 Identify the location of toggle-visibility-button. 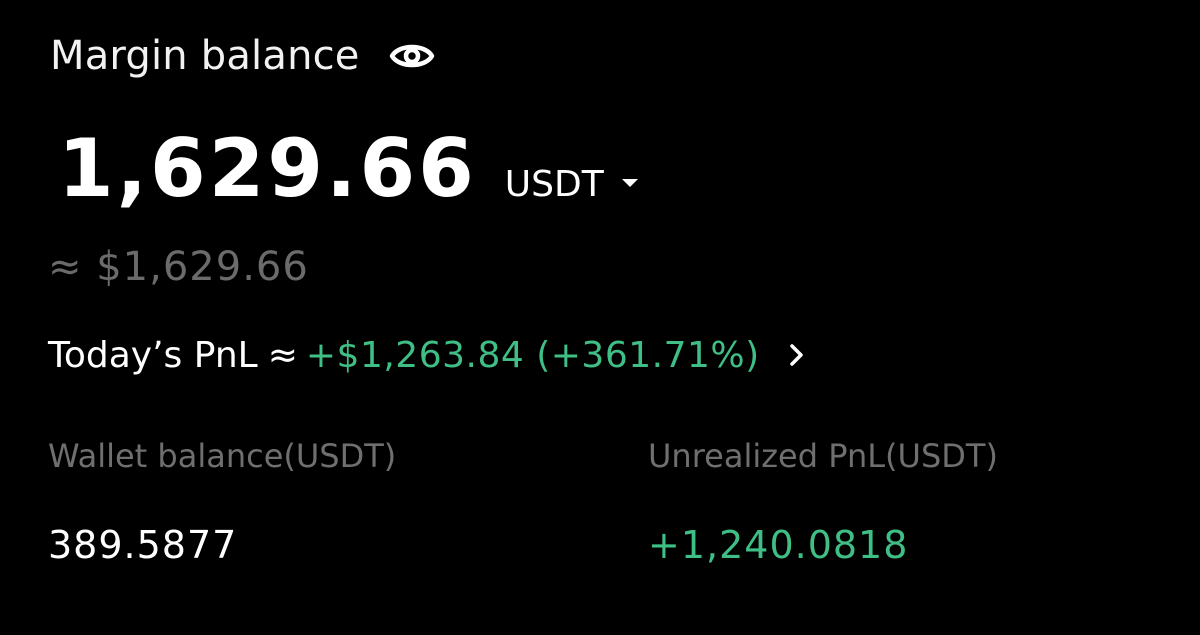
(412, 56).